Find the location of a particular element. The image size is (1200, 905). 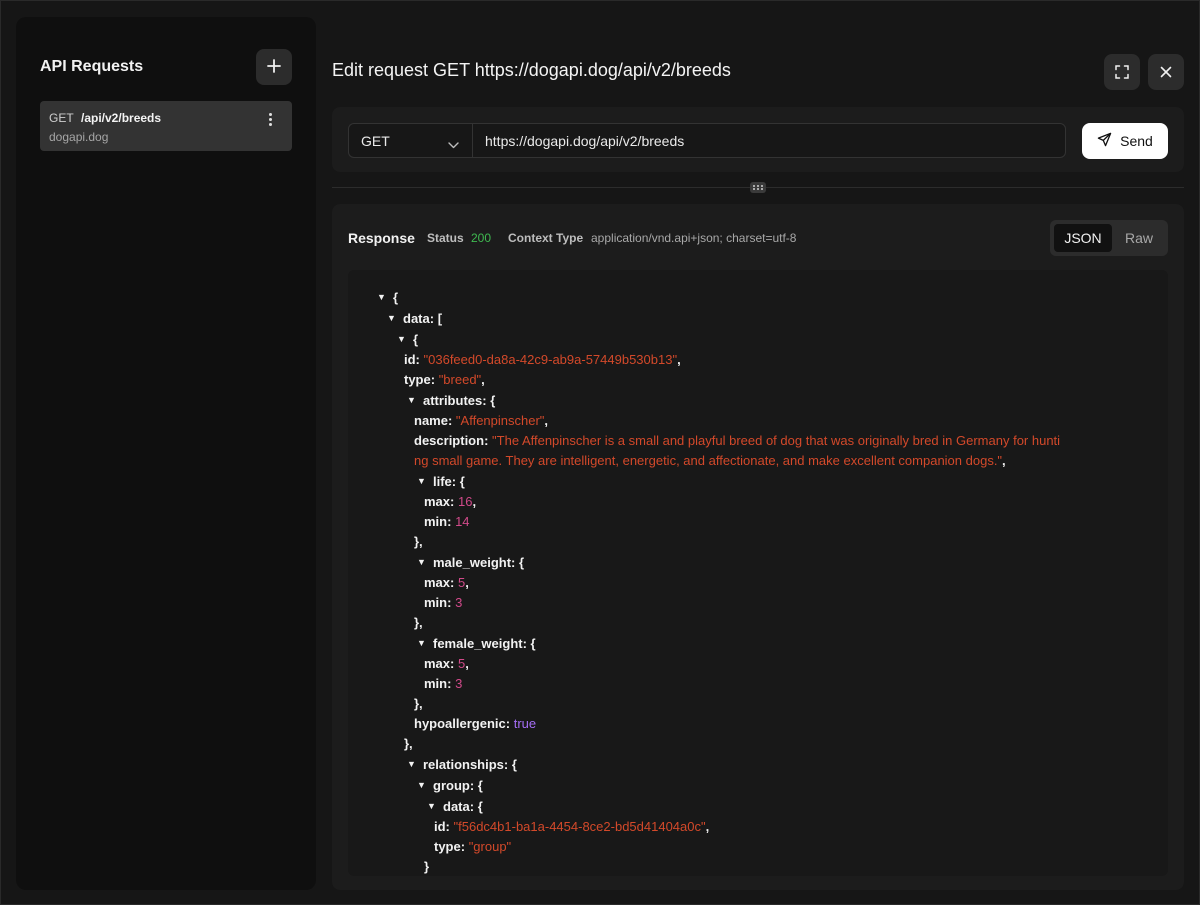

request-panel: GET Send is located at coordinates (758, 139).